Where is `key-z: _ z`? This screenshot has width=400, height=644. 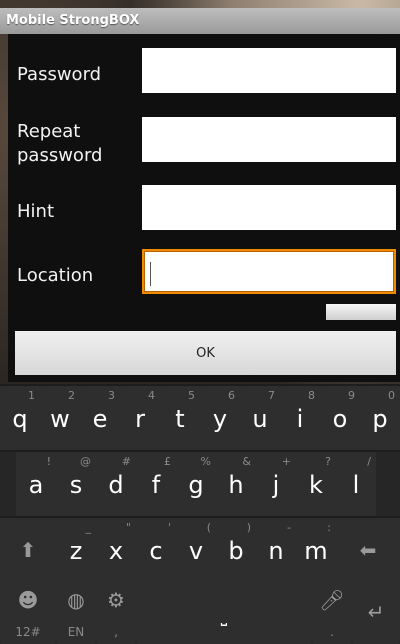
key-z: _ z is located at coordinates (76, 550).